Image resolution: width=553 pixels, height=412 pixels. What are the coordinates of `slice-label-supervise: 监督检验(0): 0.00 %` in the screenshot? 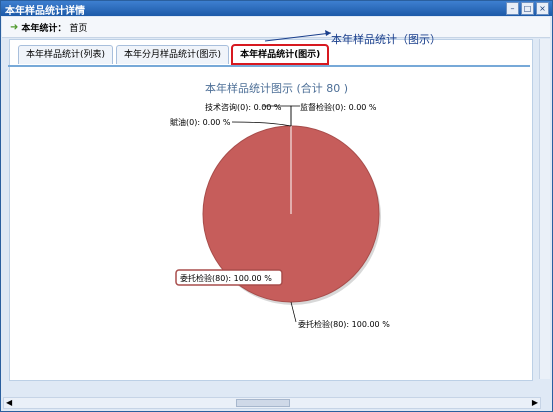 It's located at (338, 107).